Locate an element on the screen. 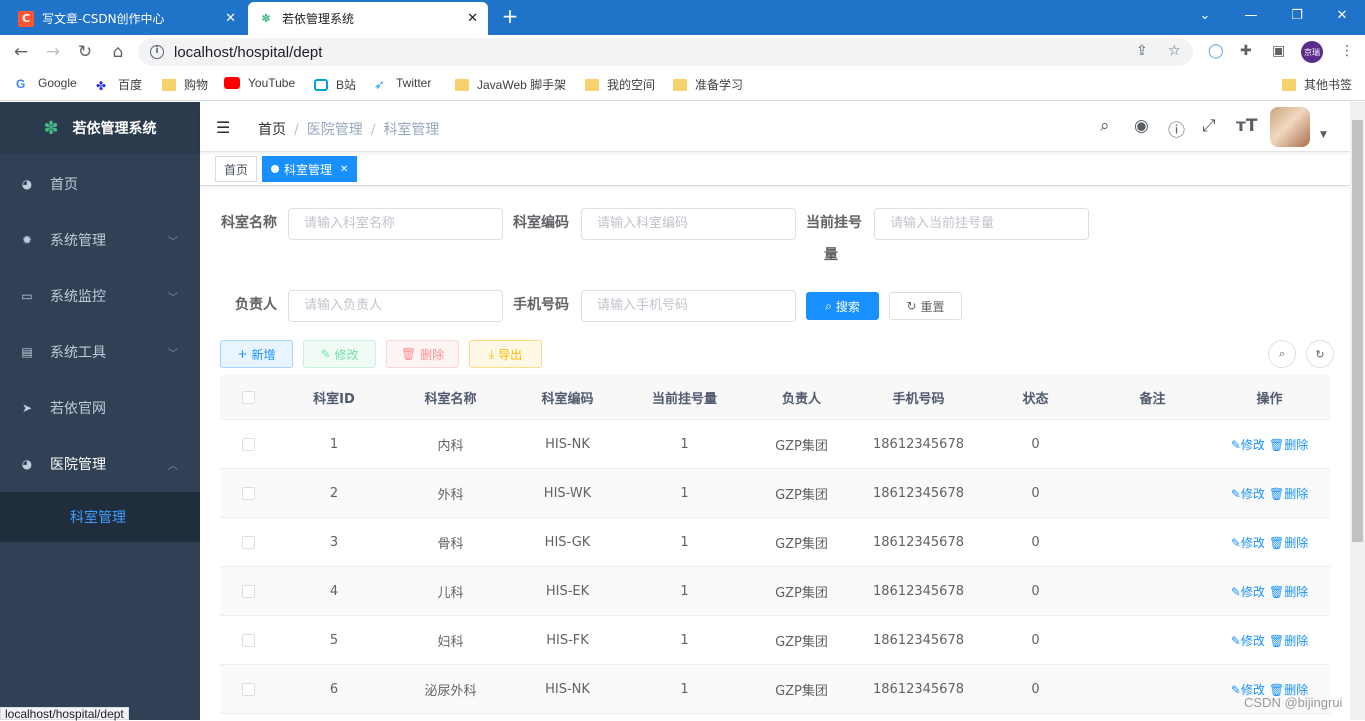  sidebar-logo: ✽ 若依管理系统 is located at coordinates (100, 128).